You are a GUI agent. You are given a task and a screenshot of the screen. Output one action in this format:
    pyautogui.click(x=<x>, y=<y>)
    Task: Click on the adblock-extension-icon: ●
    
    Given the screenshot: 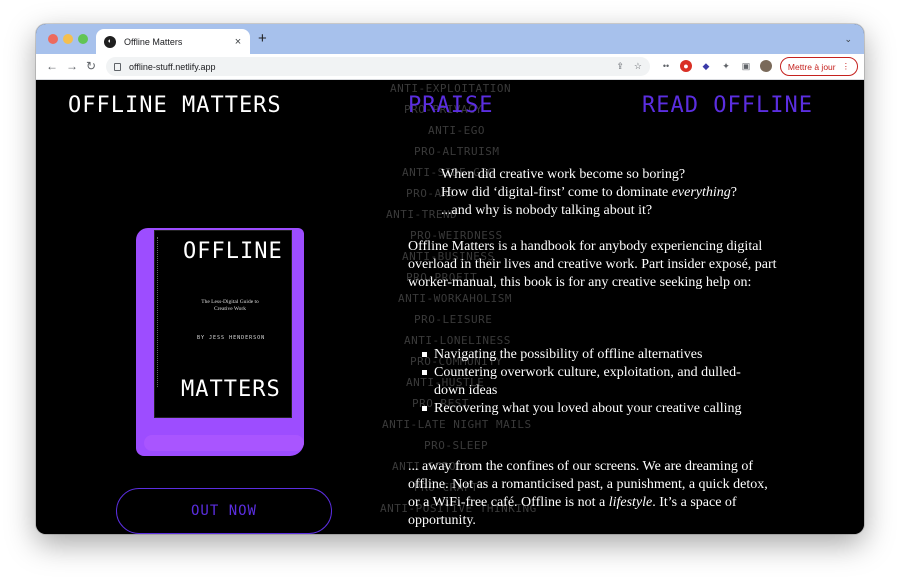 What is the action you would take?
    pyautogui.click(x=686, y=66)
    